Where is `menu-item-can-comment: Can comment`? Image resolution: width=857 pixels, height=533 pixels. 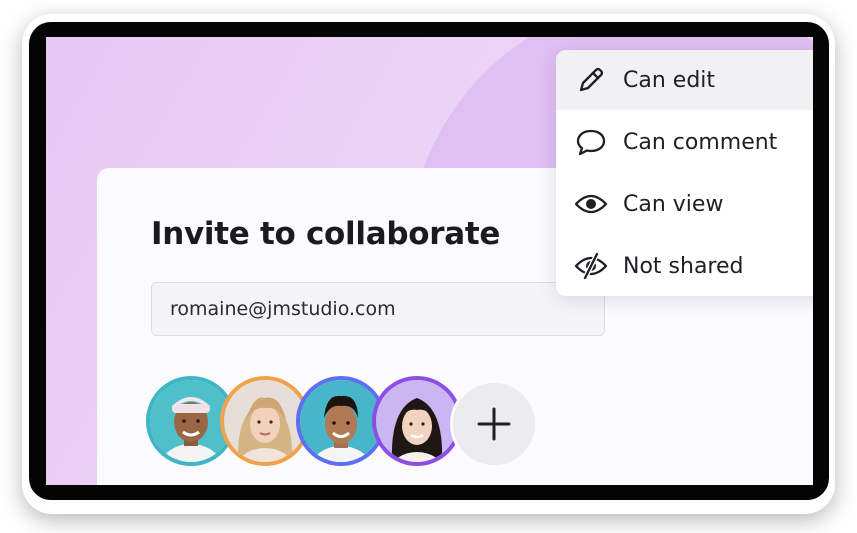
menu-item-can-comment: Can comment is located at coordinates (684, 142).